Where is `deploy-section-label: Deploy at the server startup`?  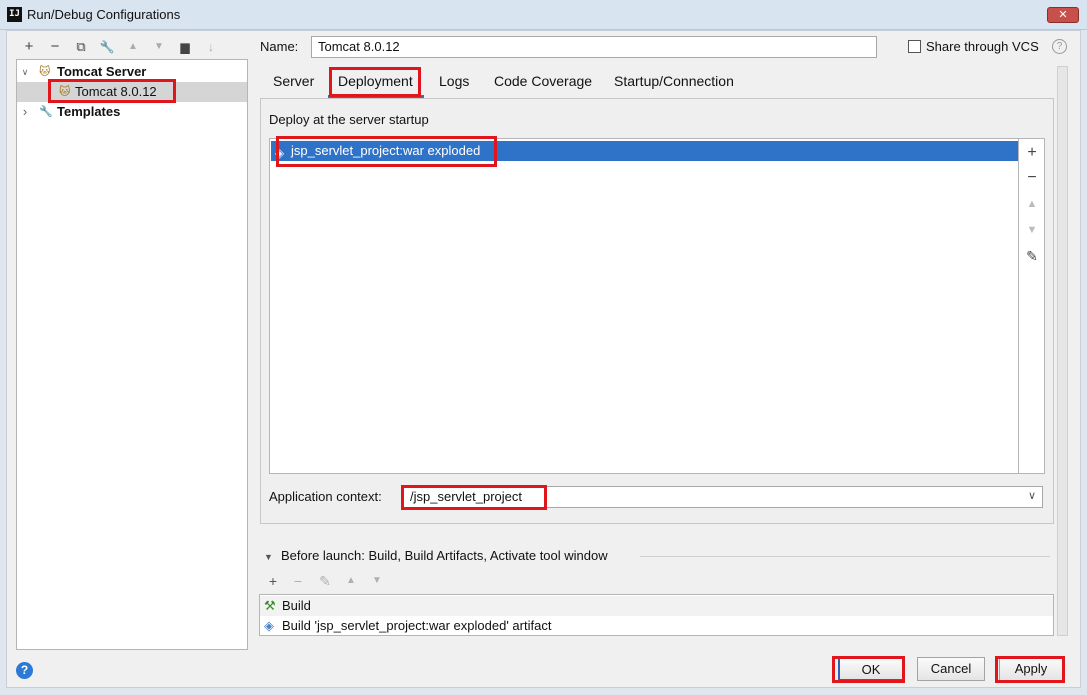
deploy-section-label: Deploy at the server startup is located at coordinates (349, 119).